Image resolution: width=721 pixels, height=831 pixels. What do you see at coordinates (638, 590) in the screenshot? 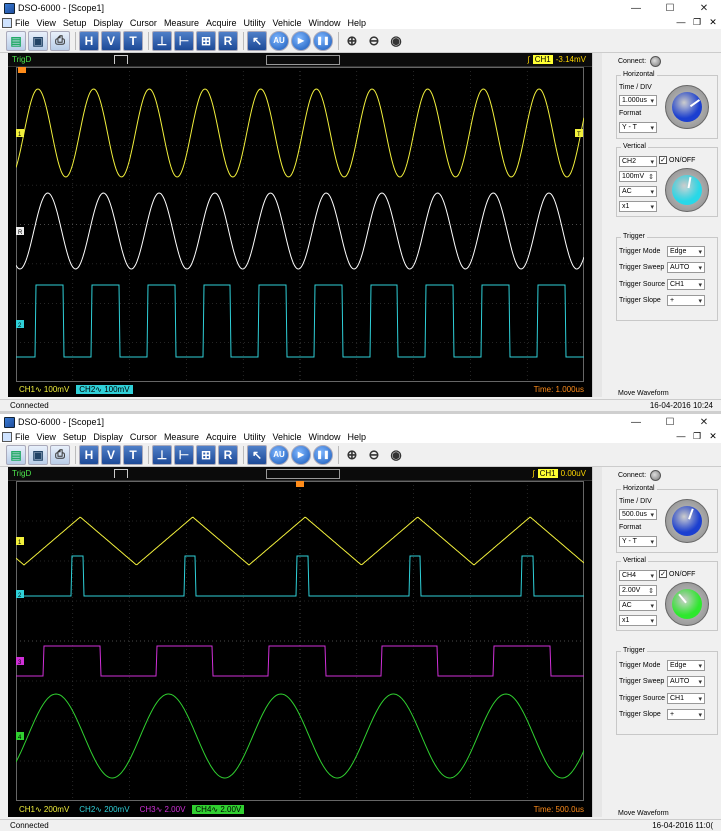
I see `volts-div-stepper: 2.00V` at bounding box center [638, 590].